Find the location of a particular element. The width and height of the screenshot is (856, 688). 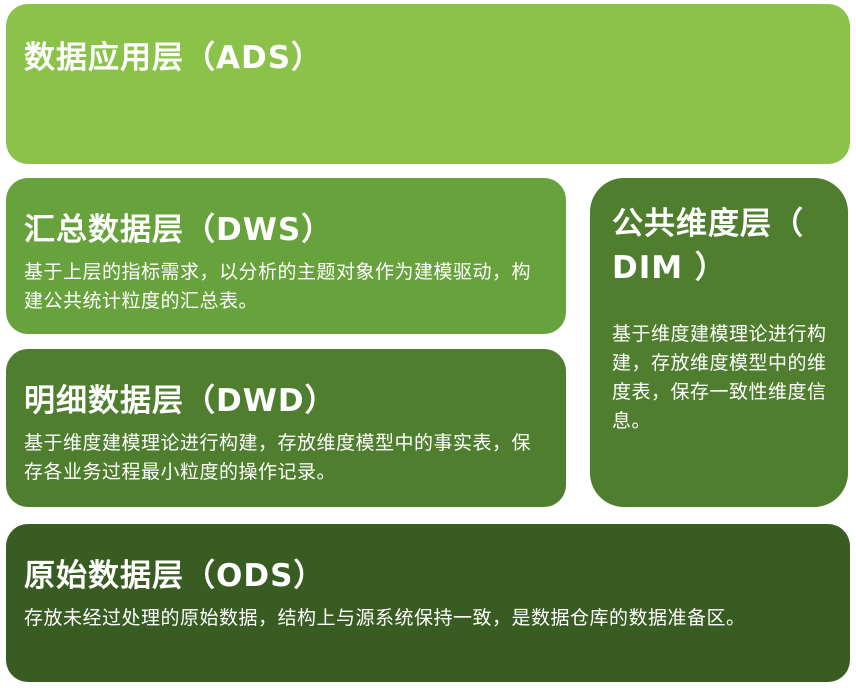

dws-layer-title: 汇总数据层（DWS） is located at coordinates (179, 230).